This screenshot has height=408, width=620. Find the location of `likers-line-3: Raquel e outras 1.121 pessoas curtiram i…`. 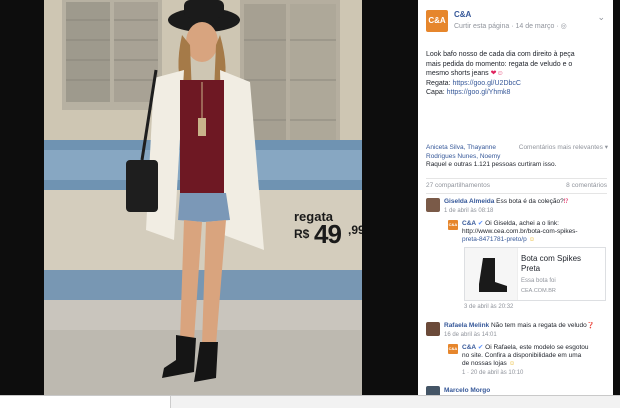

likers-line-3: Raquel e outras 1.121 pessoas curtiram i… is located at coordinates (491, 164).